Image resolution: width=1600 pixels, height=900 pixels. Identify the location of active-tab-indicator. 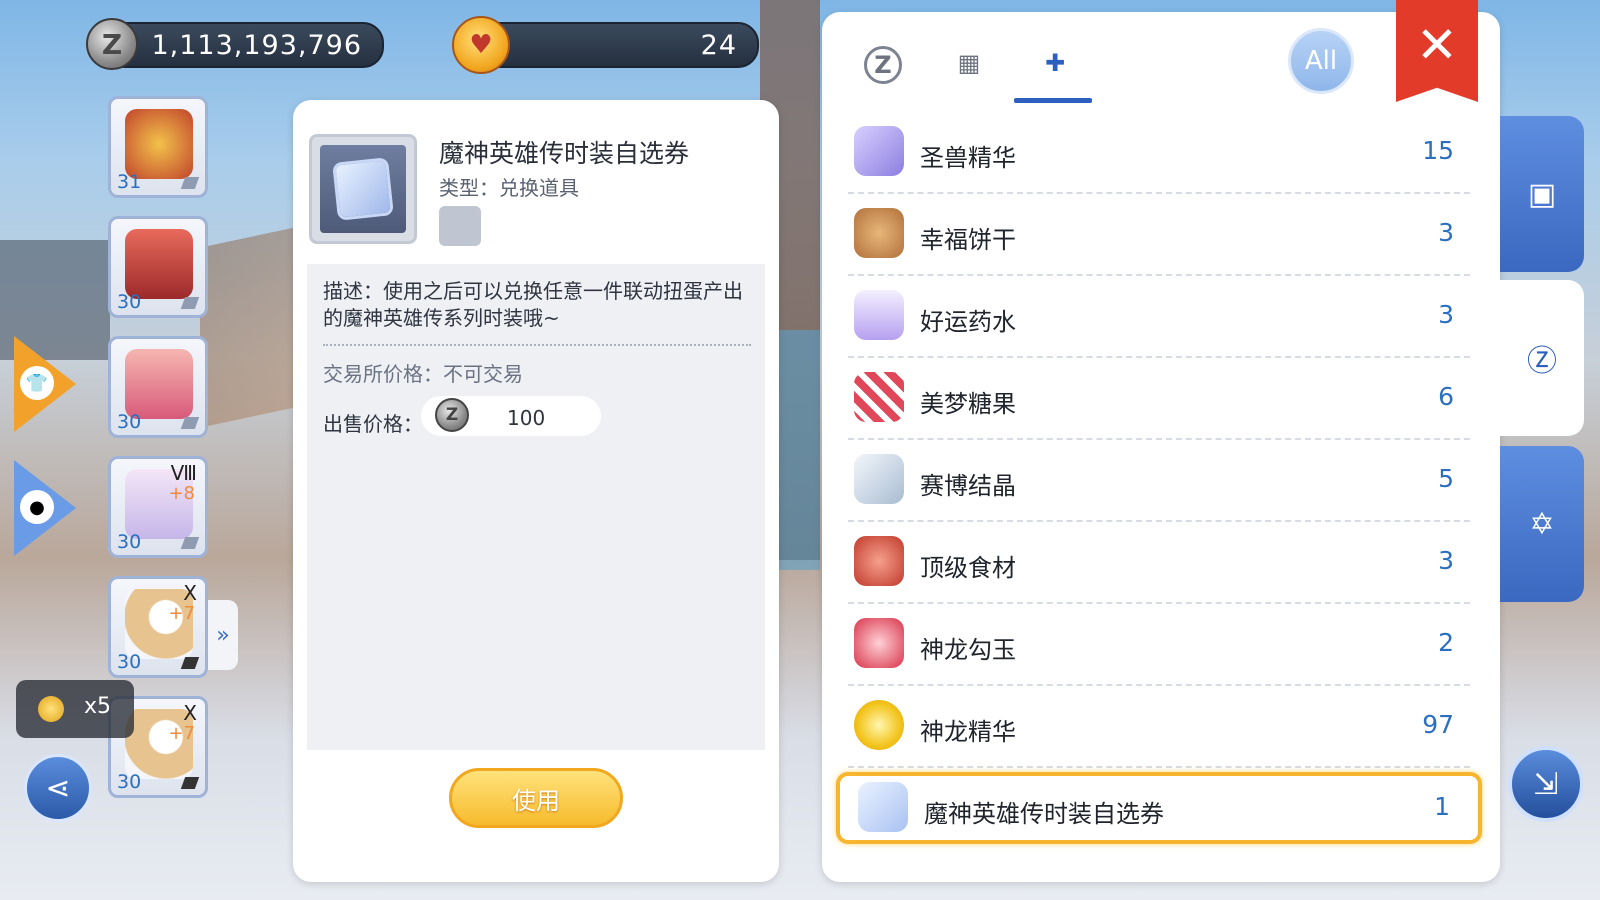
(1053, 100).